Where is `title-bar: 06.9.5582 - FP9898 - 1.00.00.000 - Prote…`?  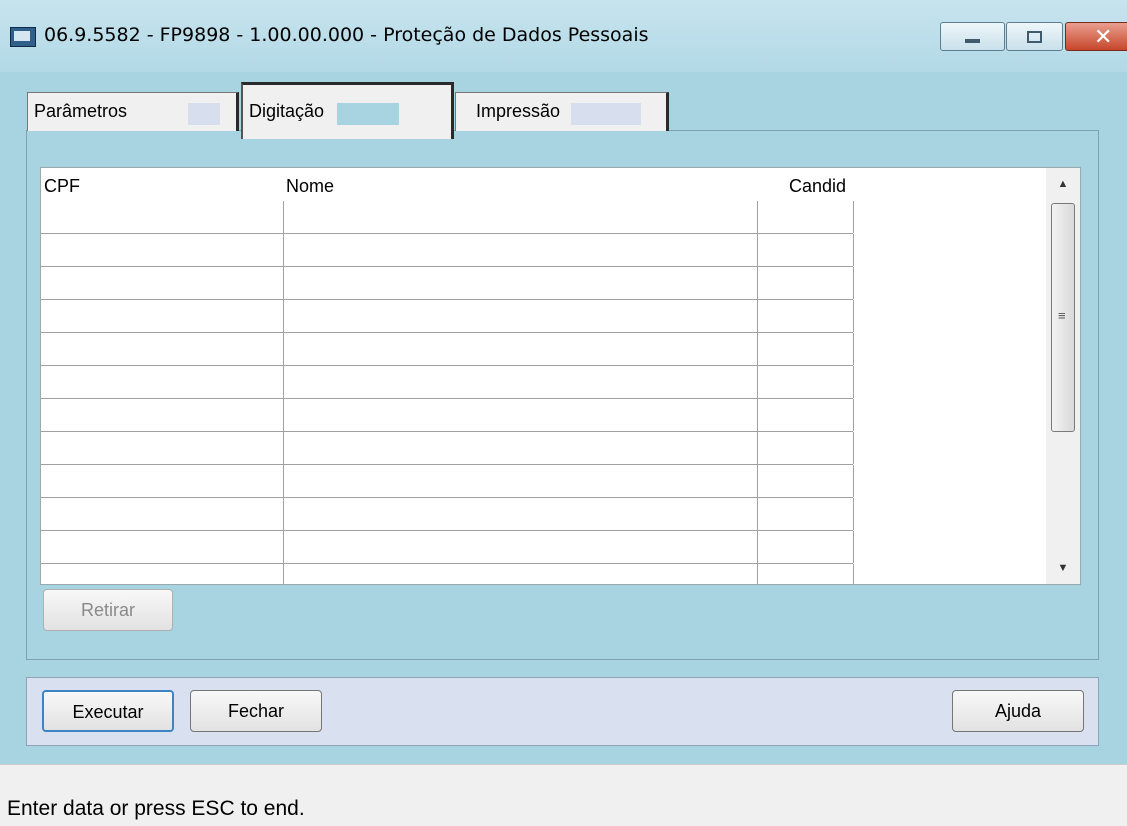 title-bar: 06.9.5582 - FP9898 - 1.00.00.000 - Prote… is located at coordinates (563, 36).